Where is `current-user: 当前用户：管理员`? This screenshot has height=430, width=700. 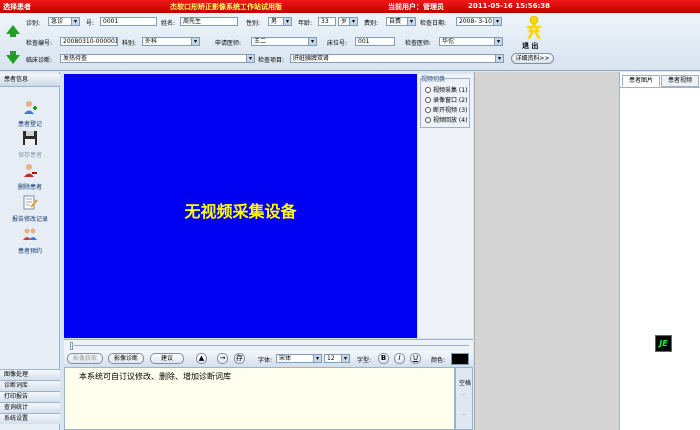
current-user: 当前用户：管理员 is located at coordinates (416, 7).